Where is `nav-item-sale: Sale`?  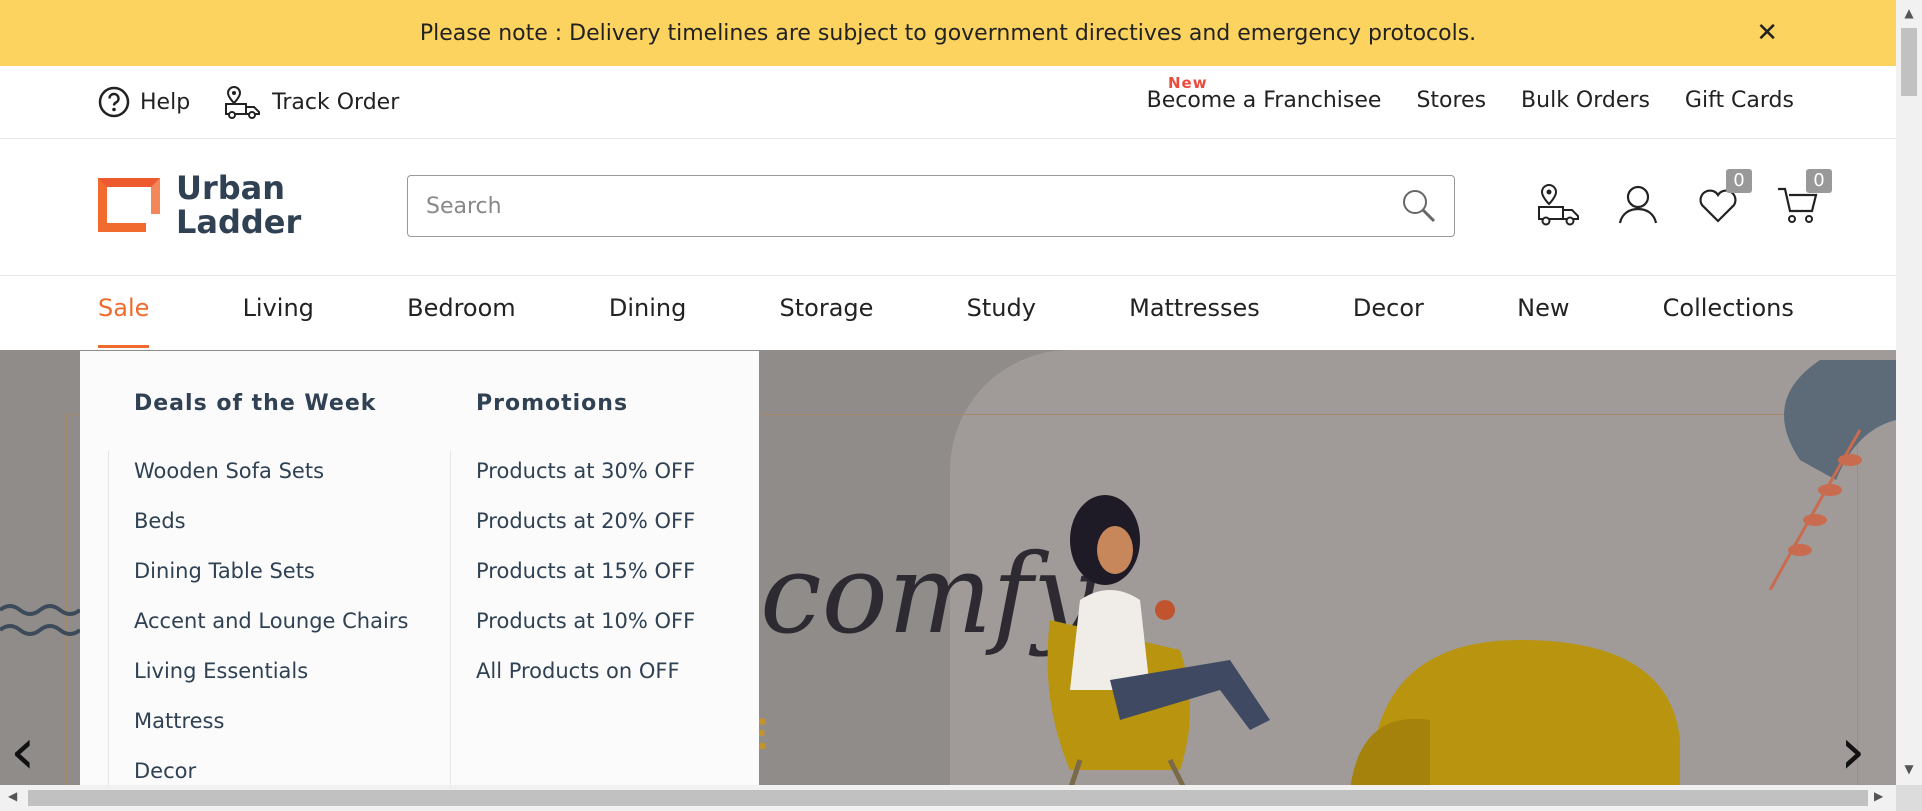
nav-item-sale: Sale is located at coordinates (124, 321).